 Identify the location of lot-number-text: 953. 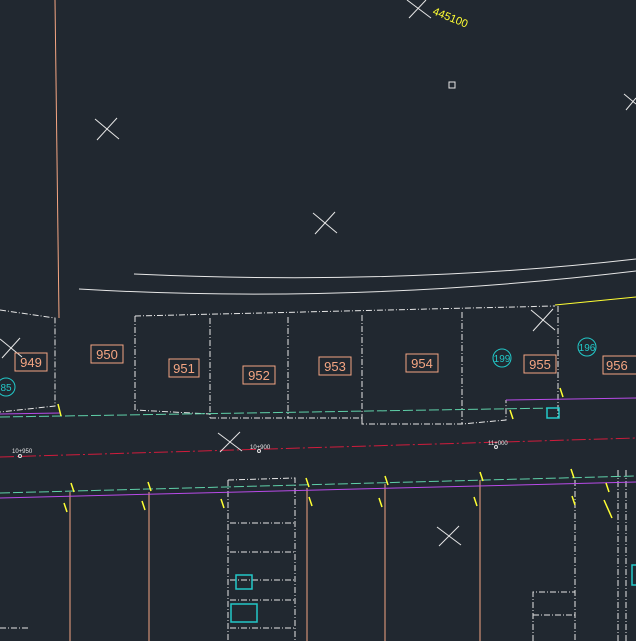
(335, 366).